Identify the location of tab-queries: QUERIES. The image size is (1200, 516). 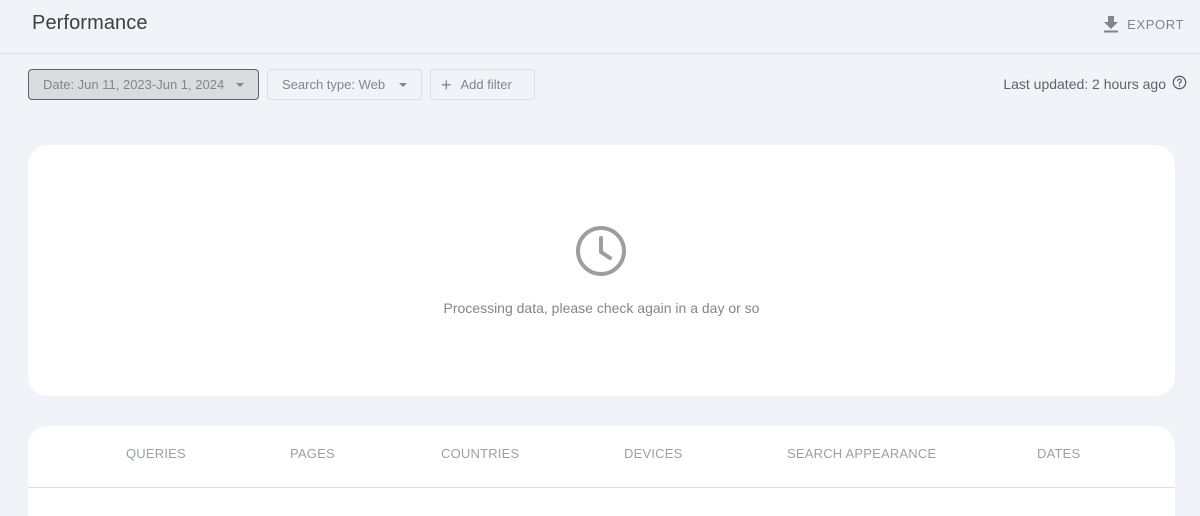
(156, 453).